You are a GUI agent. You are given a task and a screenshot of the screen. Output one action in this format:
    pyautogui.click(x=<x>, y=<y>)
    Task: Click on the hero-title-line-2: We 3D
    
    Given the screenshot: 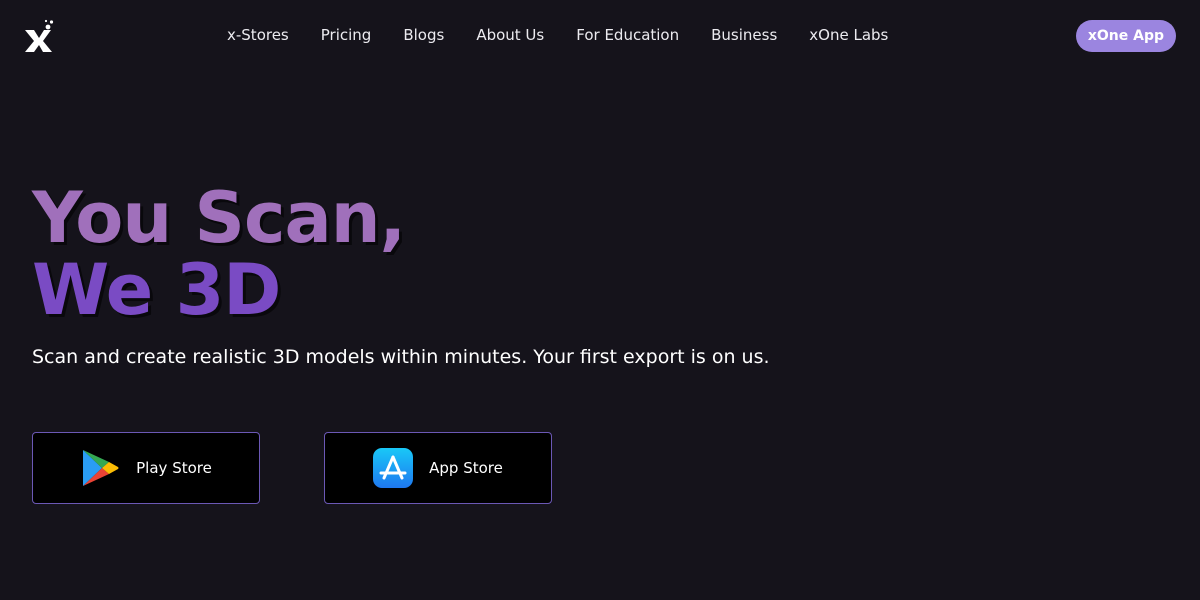 What is the action you would take?
    pyautogui.click(x=156, y=290)
    